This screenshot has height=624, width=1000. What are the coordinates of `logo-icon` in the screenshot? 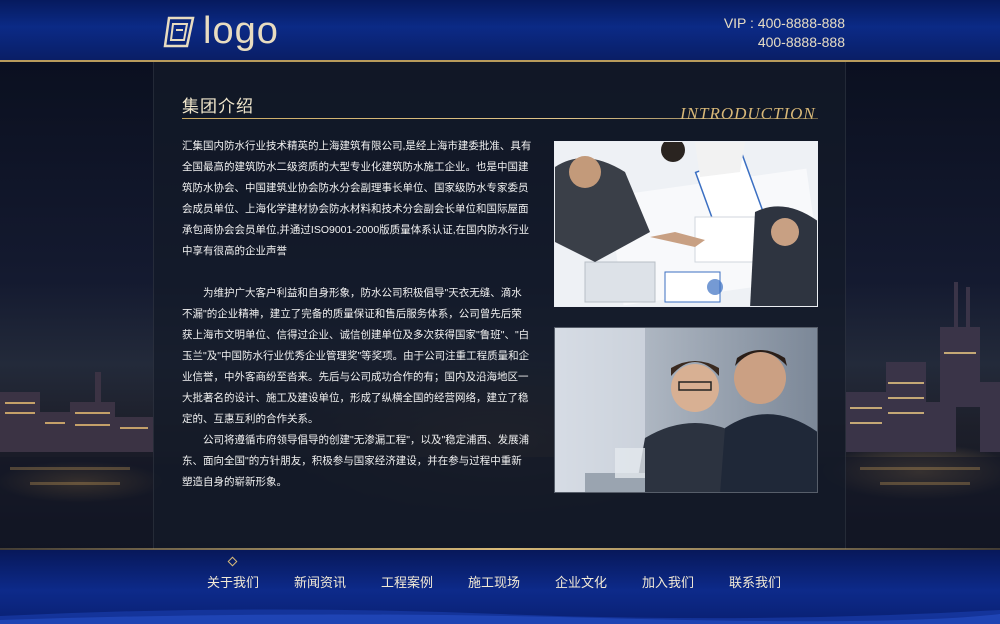 It's located at (181, 32).